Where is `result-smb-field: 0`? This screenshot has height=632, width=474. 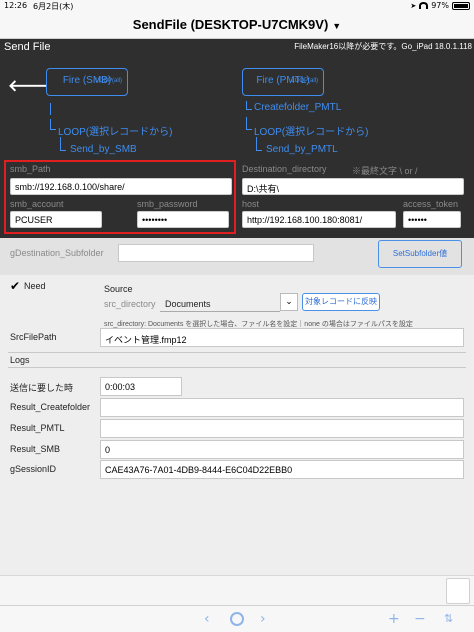
result-smb-field: 0 is located at coordinates (282, 449).